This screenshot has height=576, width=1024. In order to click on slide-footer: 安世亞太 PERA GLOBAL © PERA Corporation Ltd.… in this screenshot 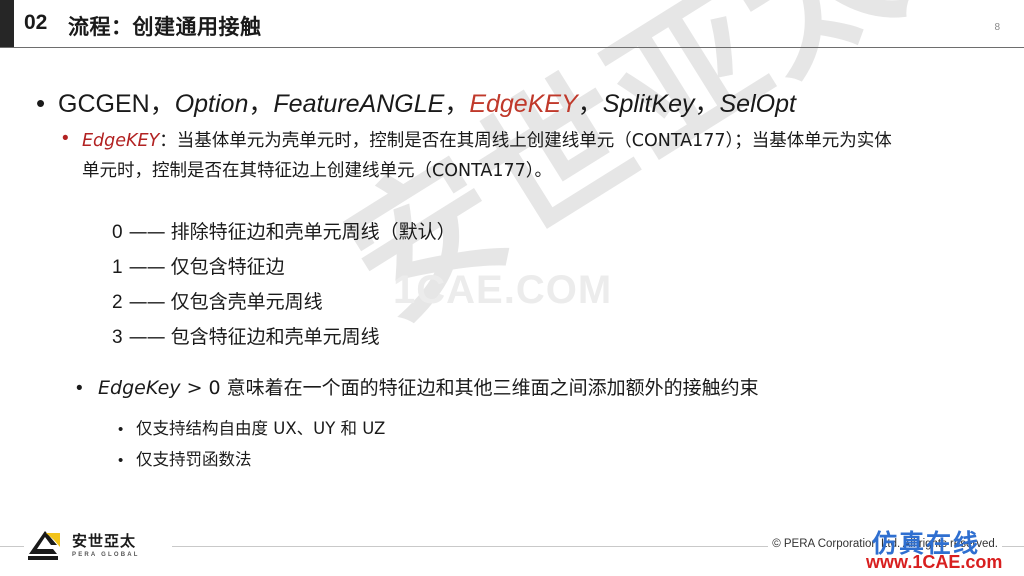, I will do `click(512, 547)`.